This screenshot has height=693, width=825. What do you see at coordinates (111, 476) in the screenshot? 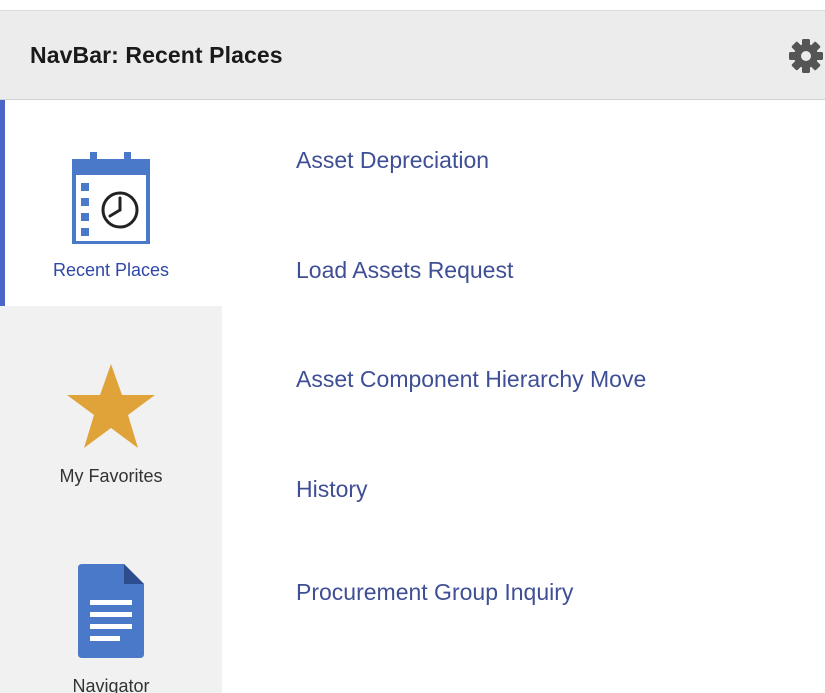
I see `sidebar-item-label: My Favorites` at bounding box center [111, 476].